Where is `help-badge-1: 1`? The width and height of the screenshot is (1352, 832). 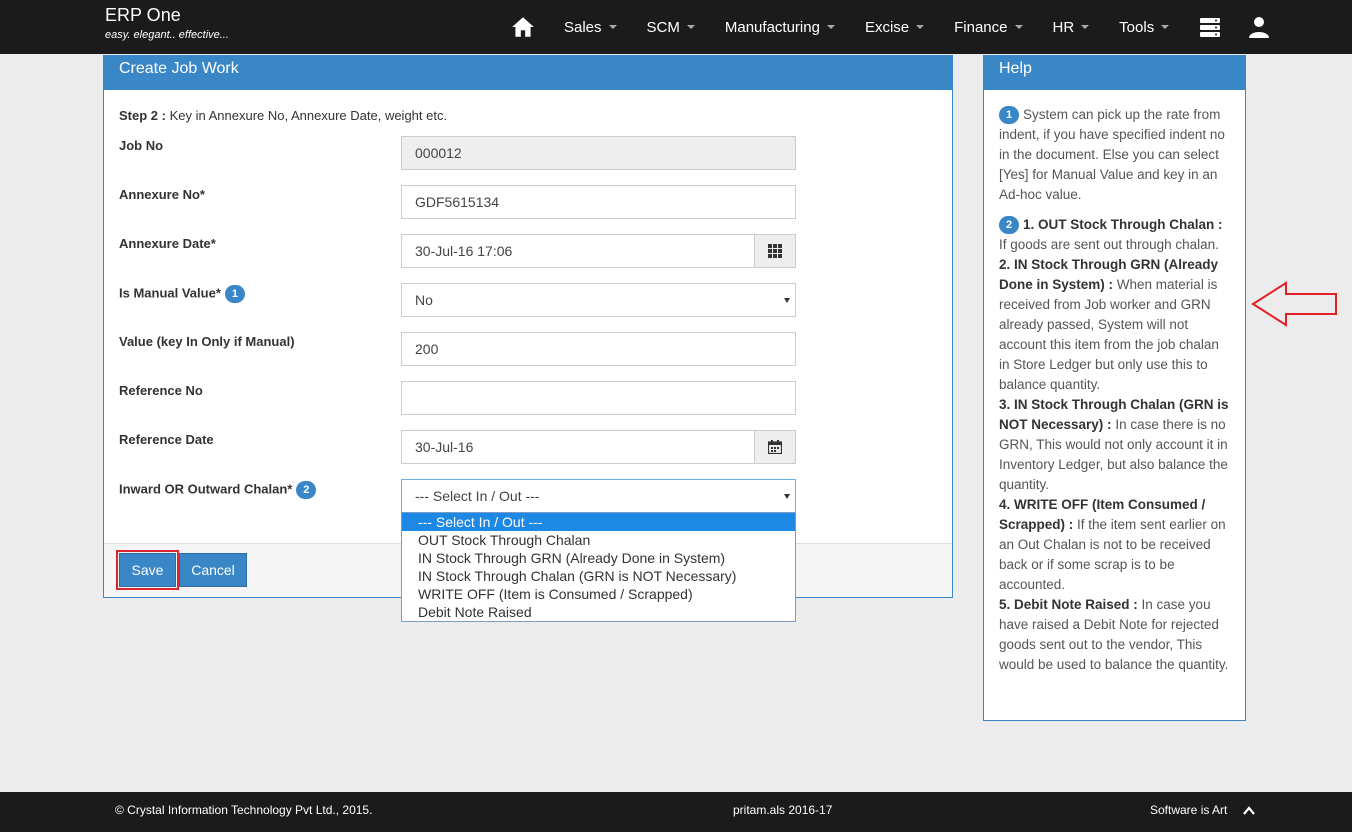 help-badge-1: 1 is located at coordinates (234, 294).